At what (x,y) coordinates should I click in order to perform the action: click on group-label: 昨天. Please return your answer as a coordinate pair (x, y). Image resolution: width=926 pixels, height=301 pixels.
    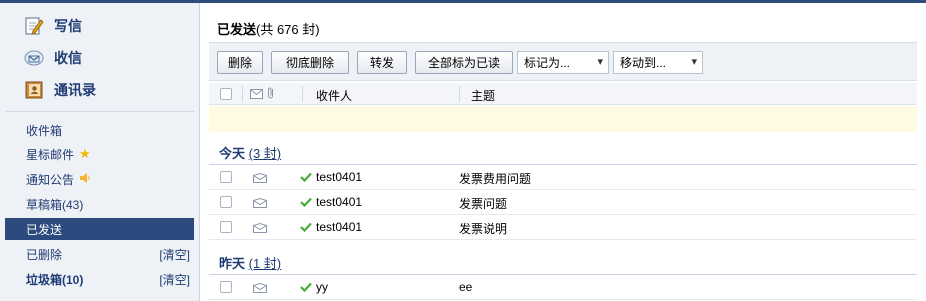
    Looking at the image, I should click on (232, 263).